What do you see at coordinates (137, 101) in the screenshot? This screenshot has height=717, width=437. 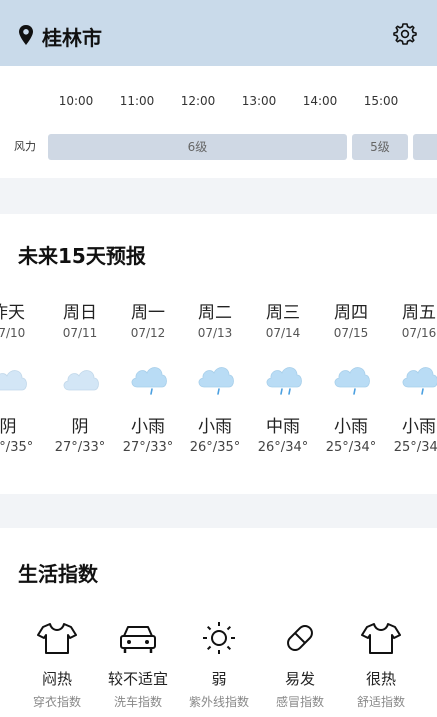 I see `hour-label: 11:00` at bounding box center [137, 101].